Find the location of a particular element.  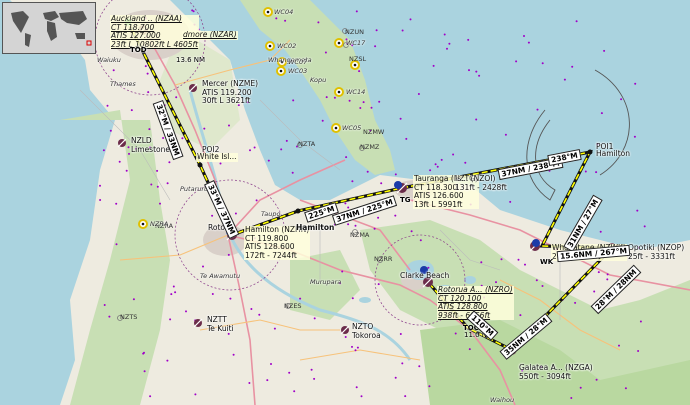

waypoint-label: WC05 is located at coordinates (351, 128).